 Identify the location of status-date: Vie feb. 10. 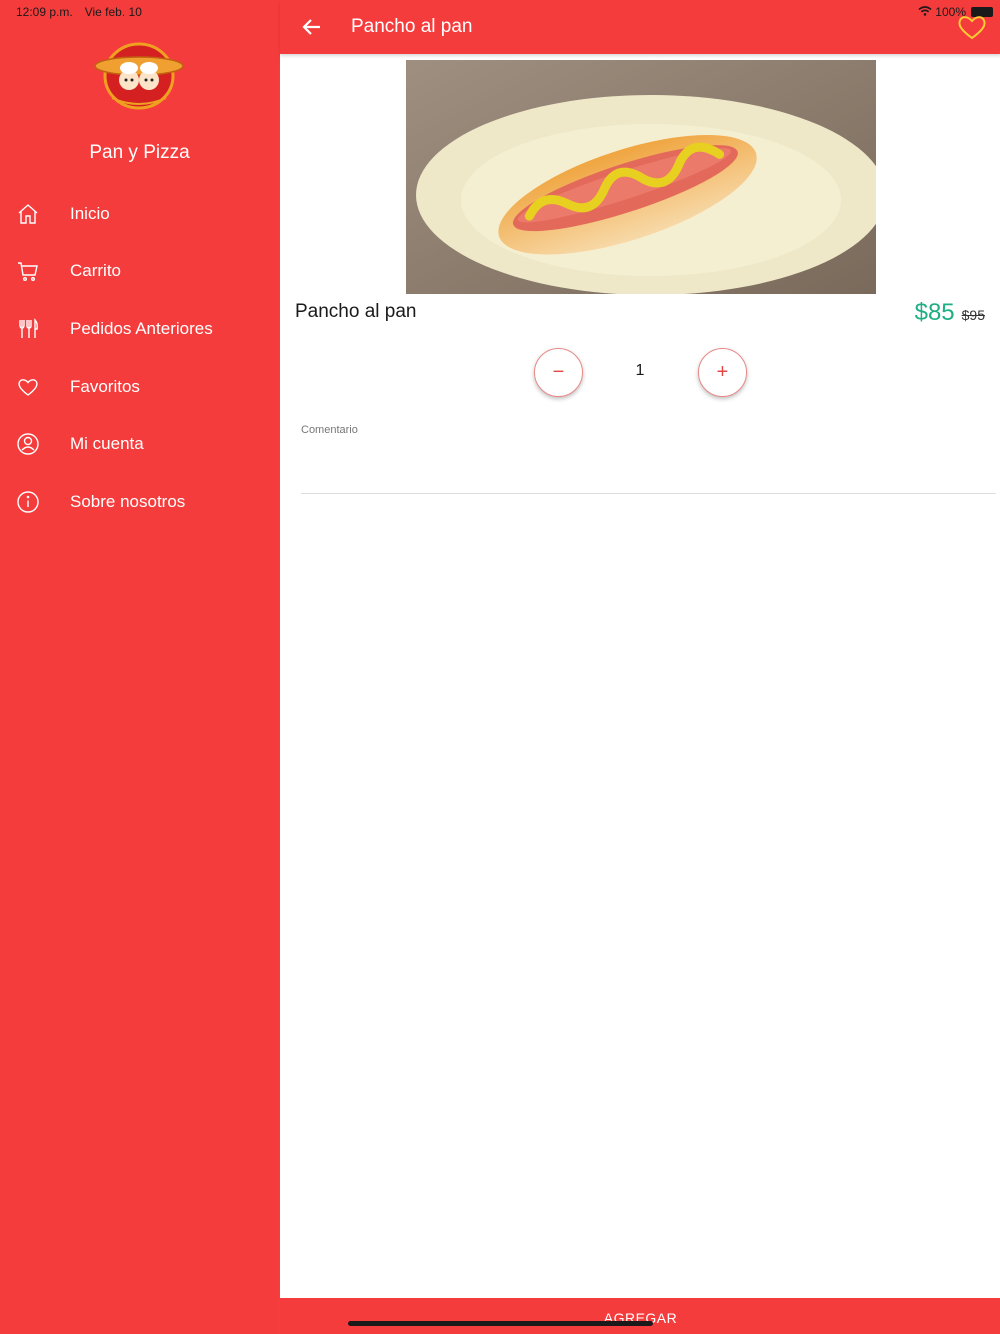
(113, 12).